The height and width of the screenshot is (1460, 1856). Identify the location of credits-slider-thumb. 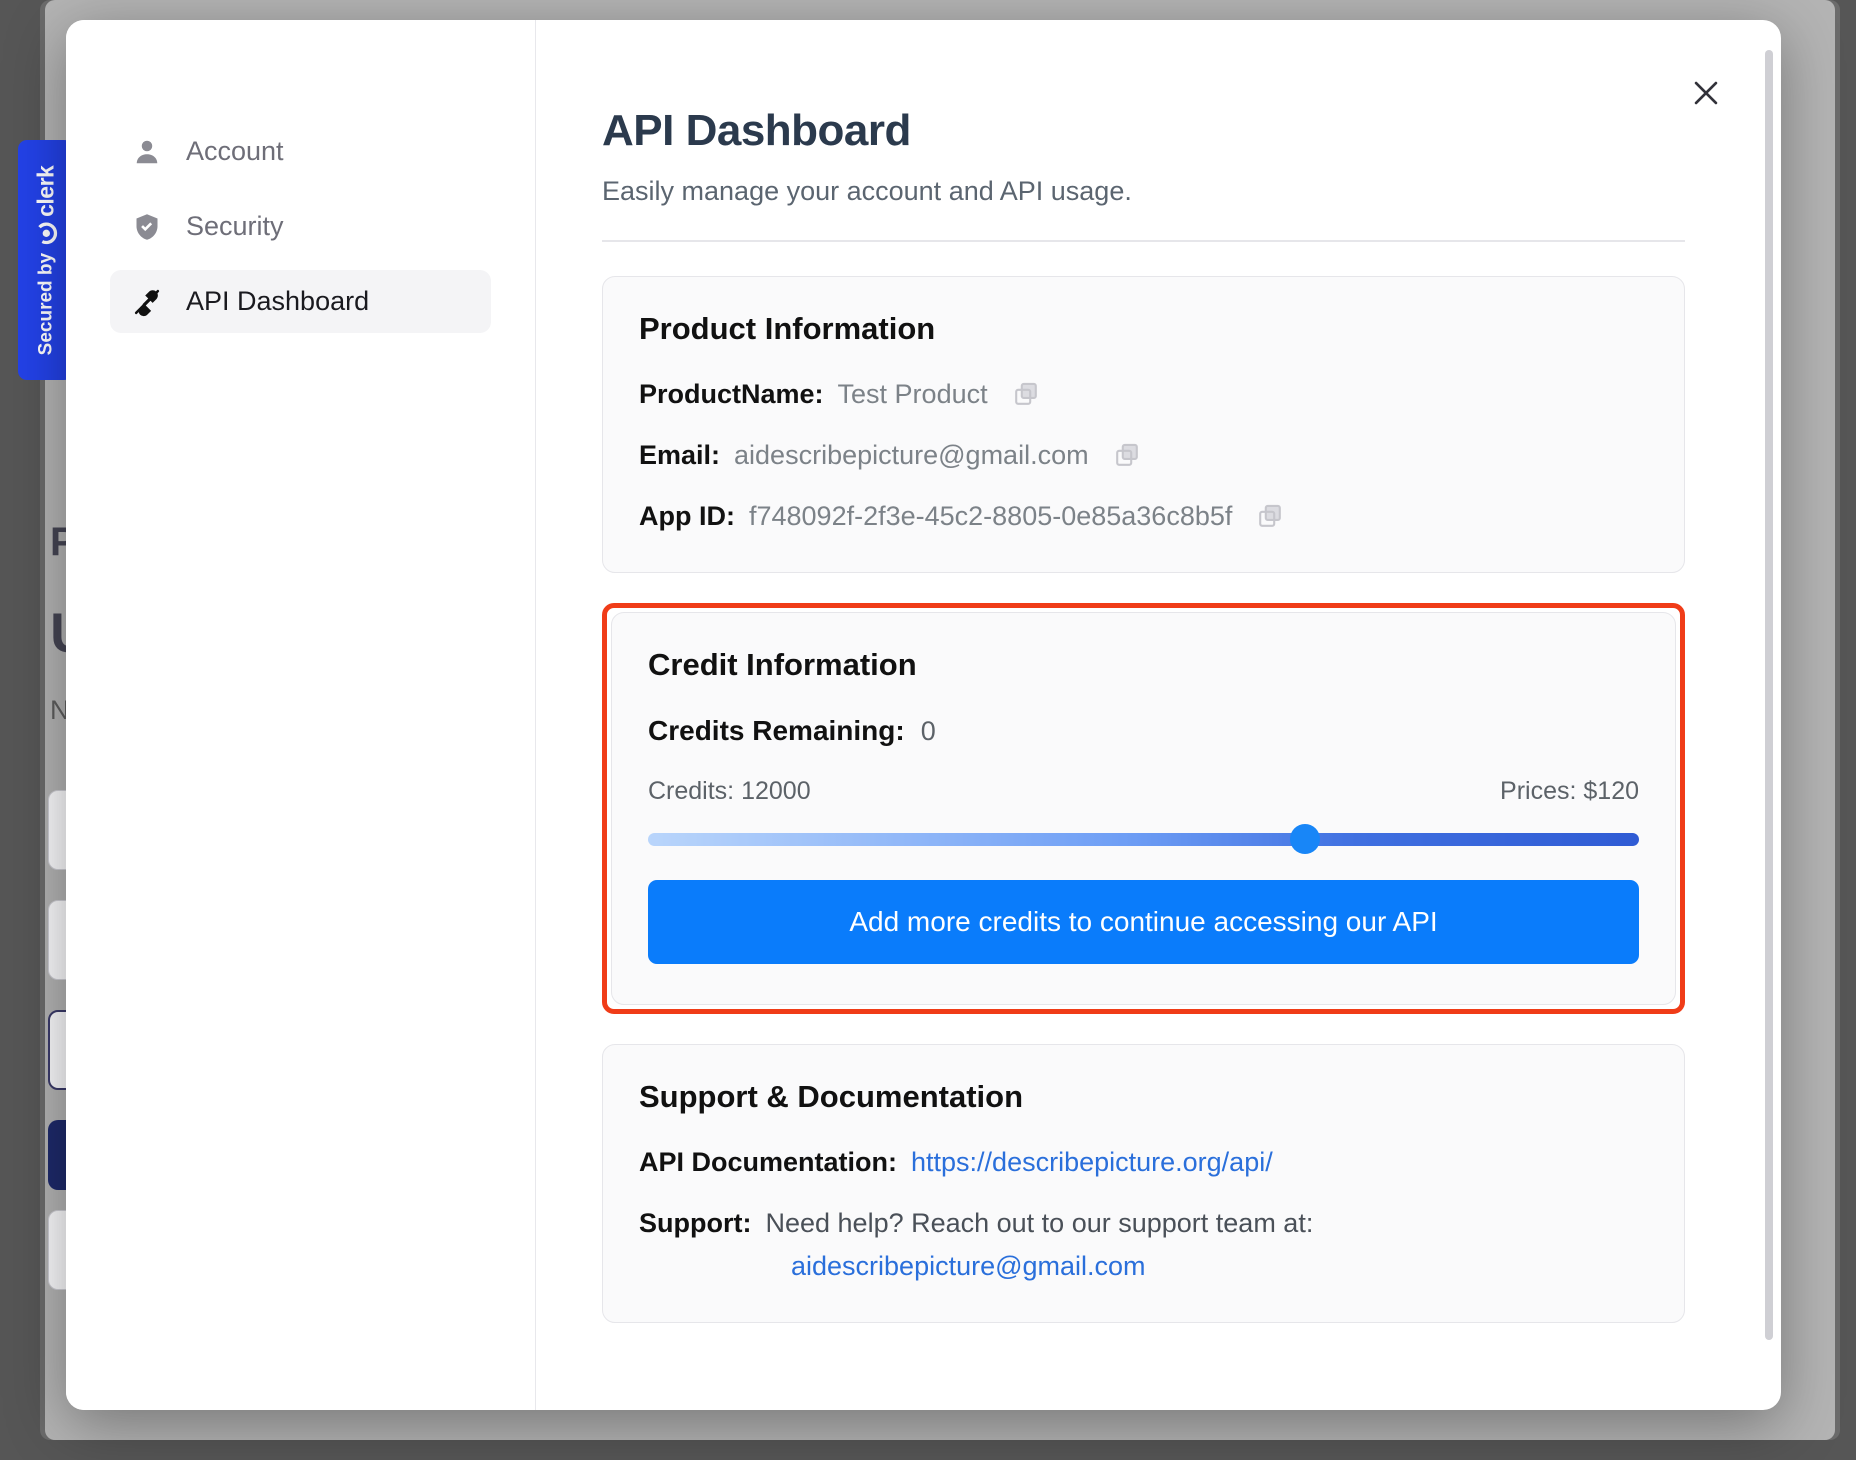
(1305, 839).